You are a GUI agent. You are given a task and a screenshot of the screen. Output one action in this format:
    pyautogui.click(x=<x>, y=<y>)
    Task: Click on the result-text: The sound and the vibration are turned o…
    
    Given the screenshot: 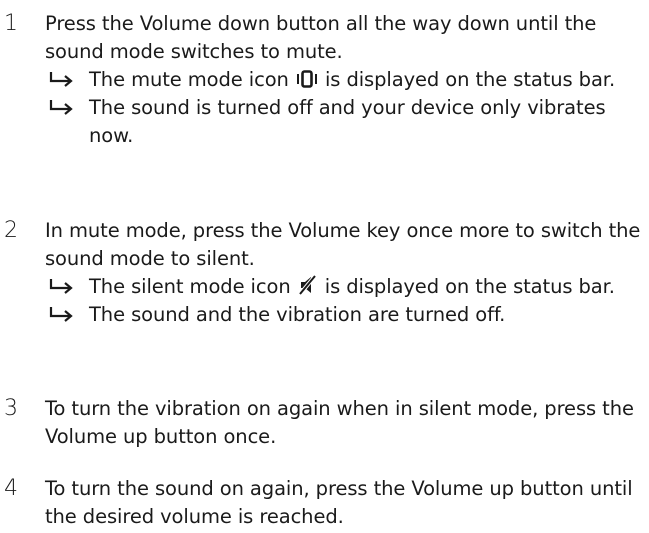 What is the action you would take?
    pyautogui.click(x=297, y=314)
    